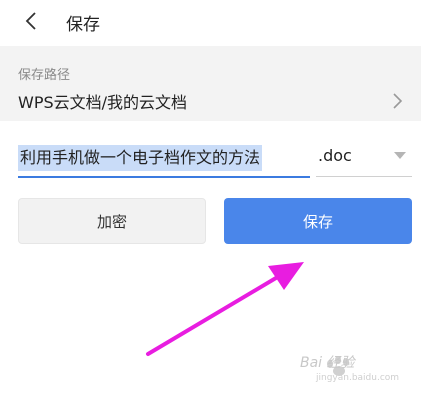 This screenshot has width=421, height=399. I want to click on encrypt-button: 加密, so click(112, 221).